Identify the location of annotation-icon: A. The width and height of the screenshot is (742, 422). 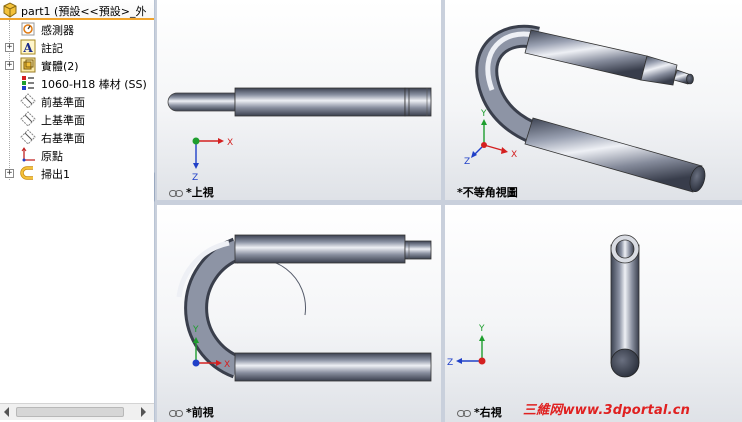
(28, 47).